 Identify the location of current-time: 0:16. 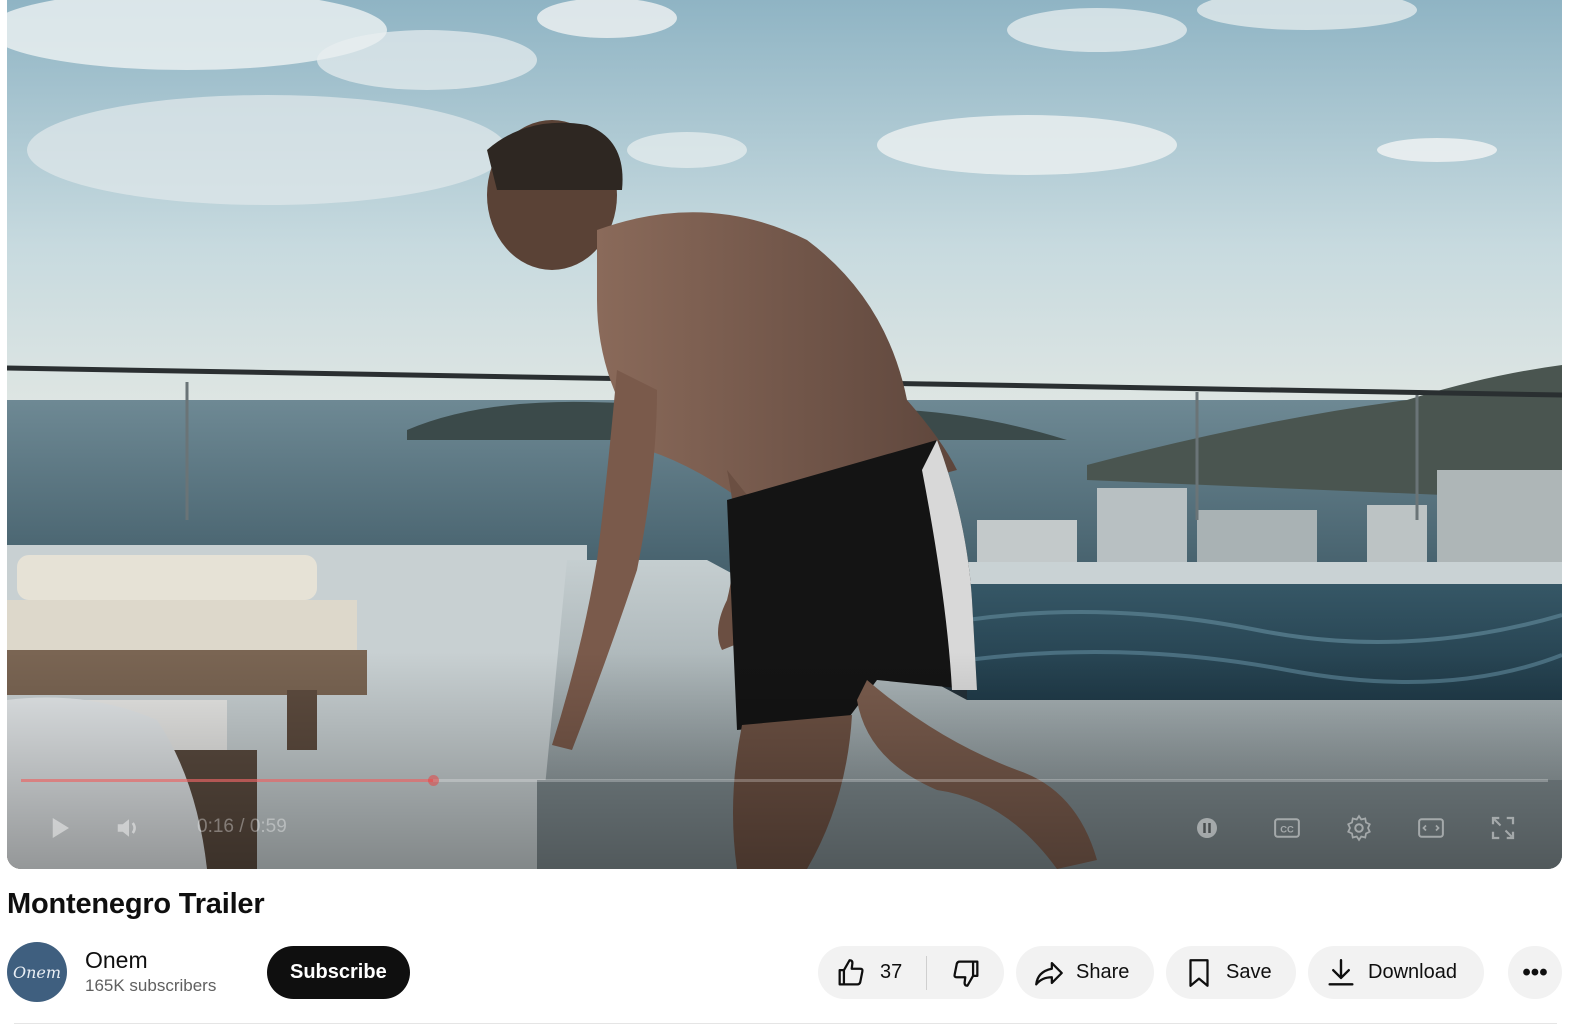
(215, 826).